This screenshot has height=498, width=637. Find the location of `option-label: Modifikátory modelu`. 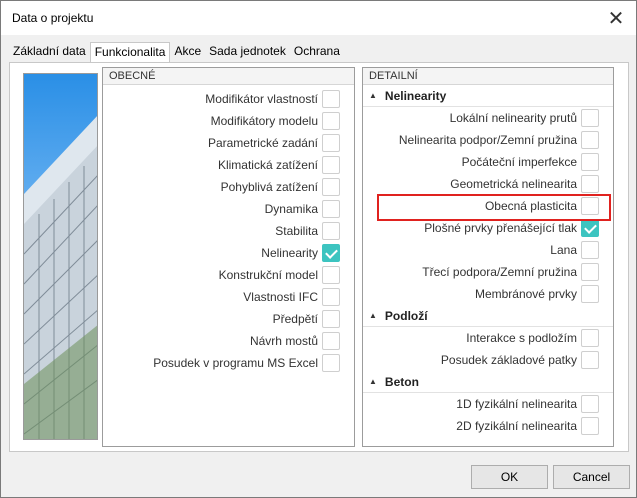

option-label: Modifikátory modelu is located at coordinates (264, 121).